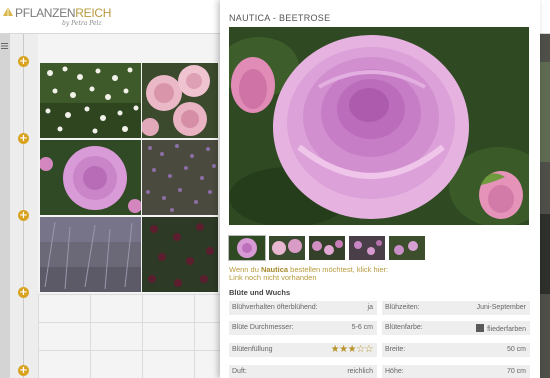 This screenshot has height=378, width=550. Describe the element at coordinates (545, 206) in the screenshot. I see `right-edge-photos` at that location.